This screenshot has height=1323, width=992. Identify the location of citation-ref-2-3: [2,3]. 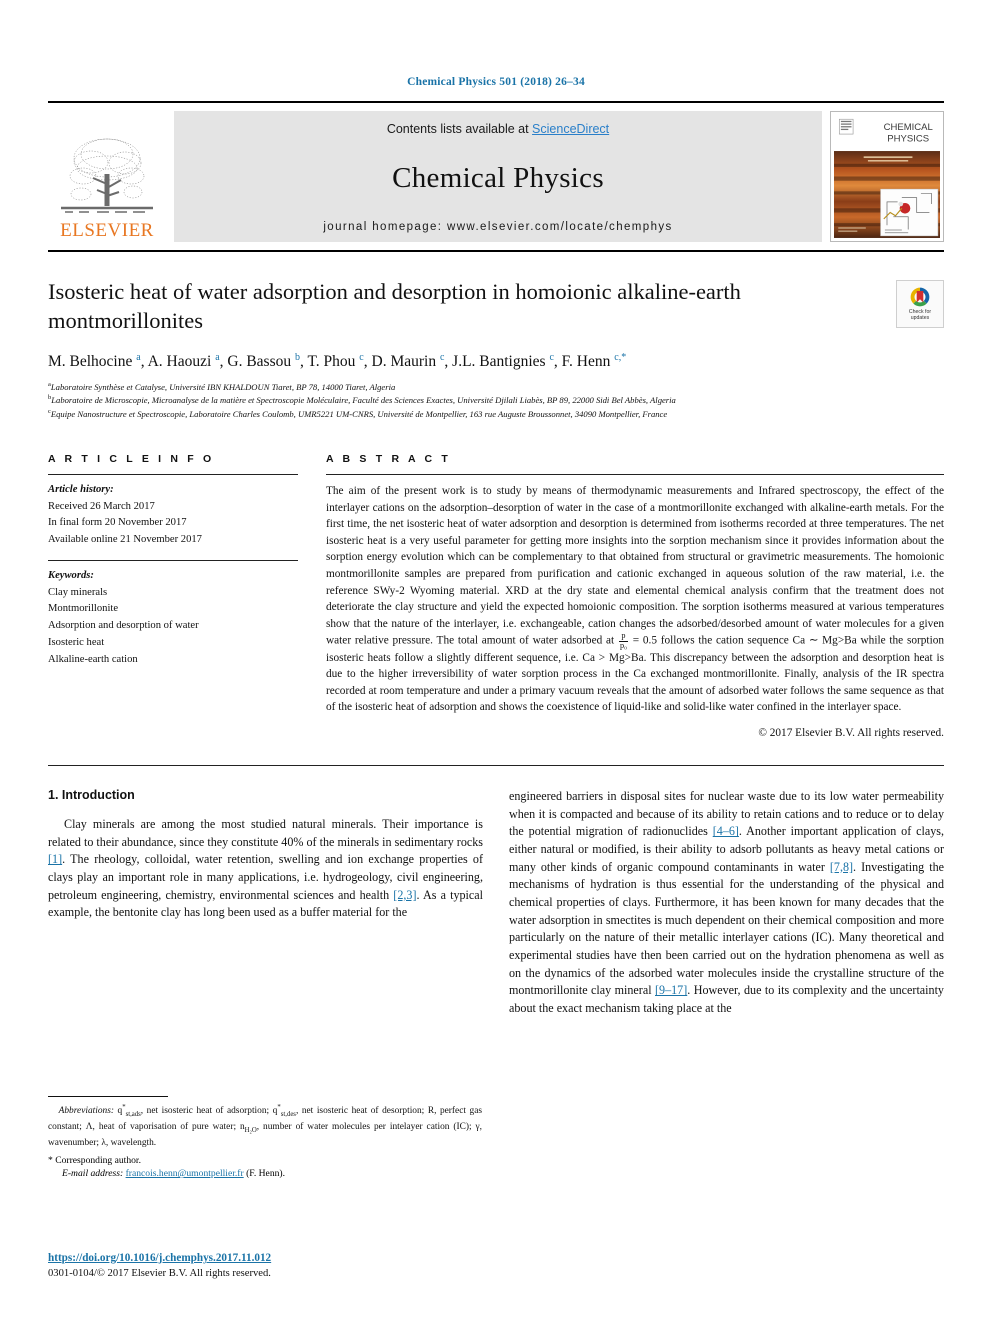
(404, 895).